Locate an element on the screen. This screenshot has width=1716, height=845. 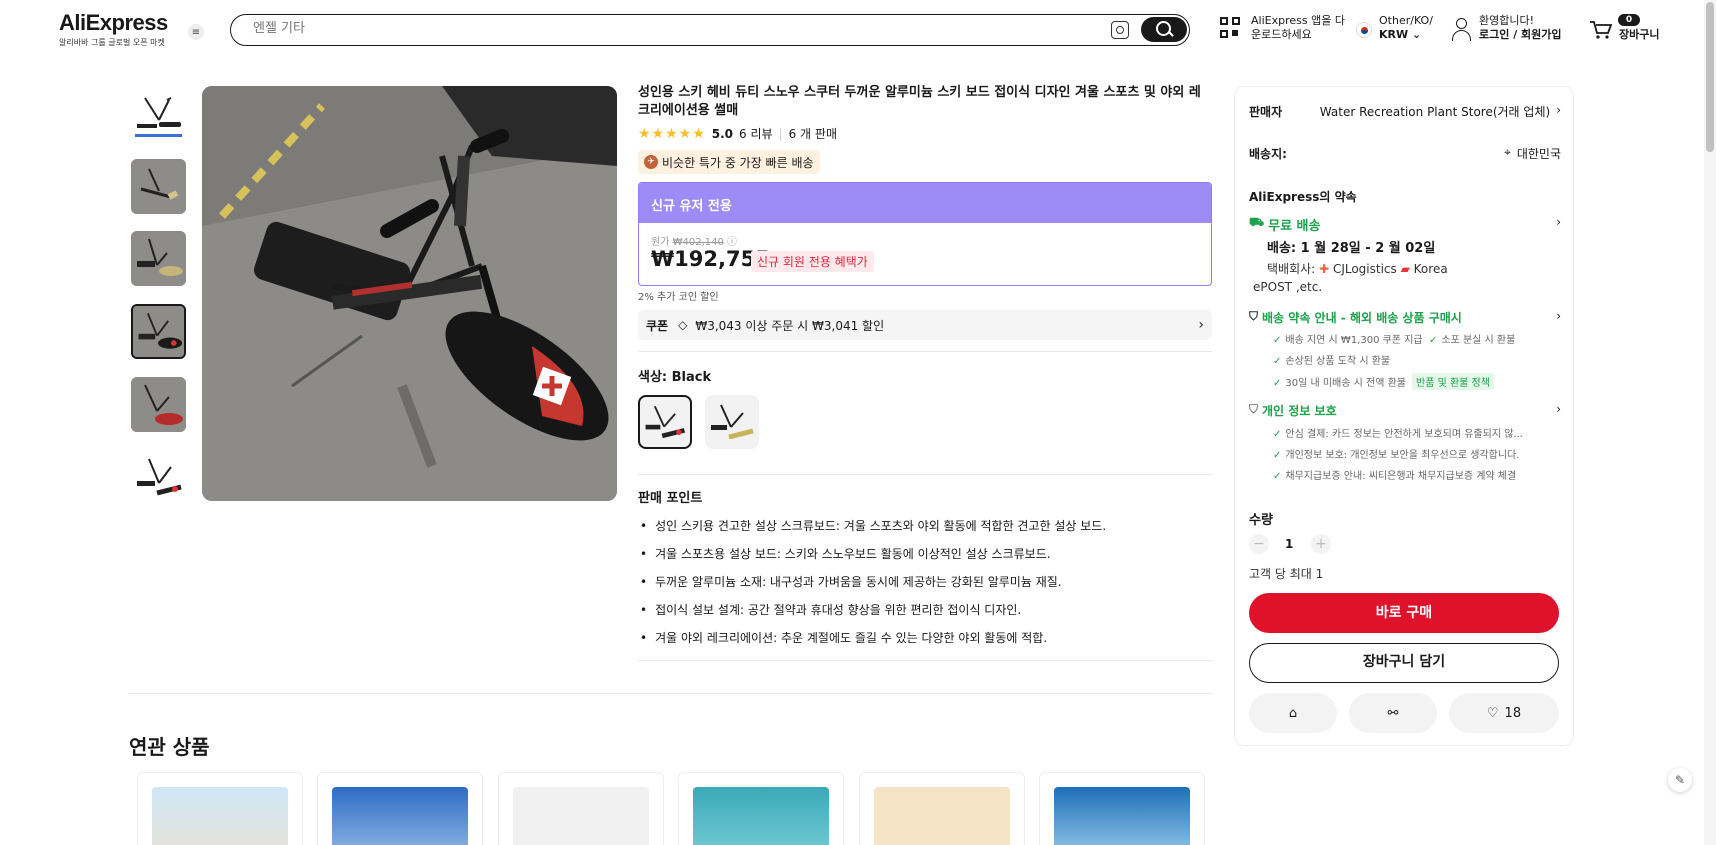
product-thumbnail is located at coordinates (581, 816).